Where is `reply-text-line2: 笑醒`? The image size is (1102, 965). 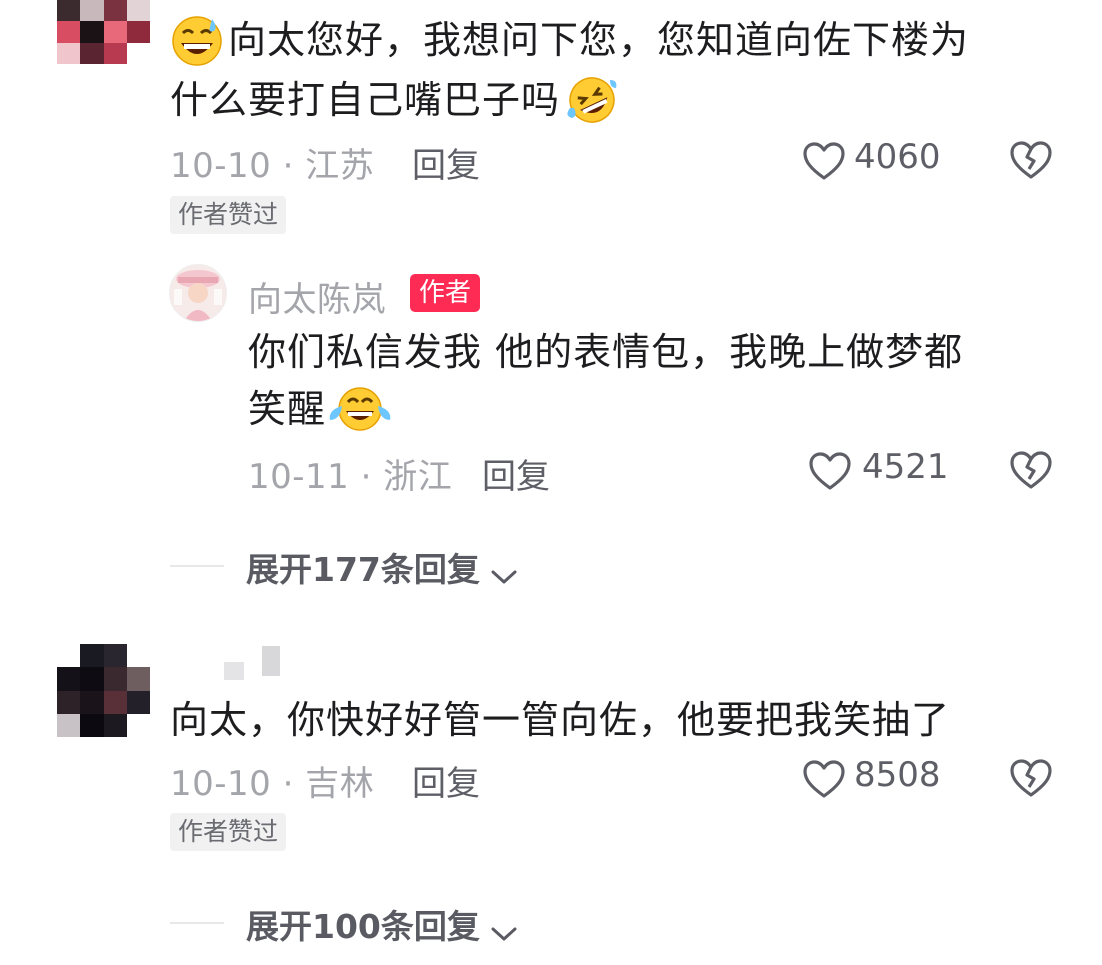
reply-text-line2: 笑醒 is located at coordinates (320, 409).